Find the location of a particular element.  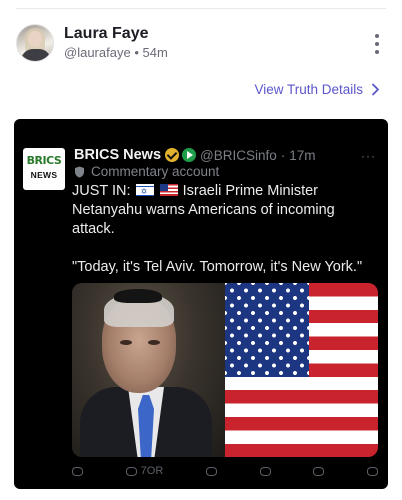

view-truth-details-label: View Truth Details is located at coordinates (308, 89).